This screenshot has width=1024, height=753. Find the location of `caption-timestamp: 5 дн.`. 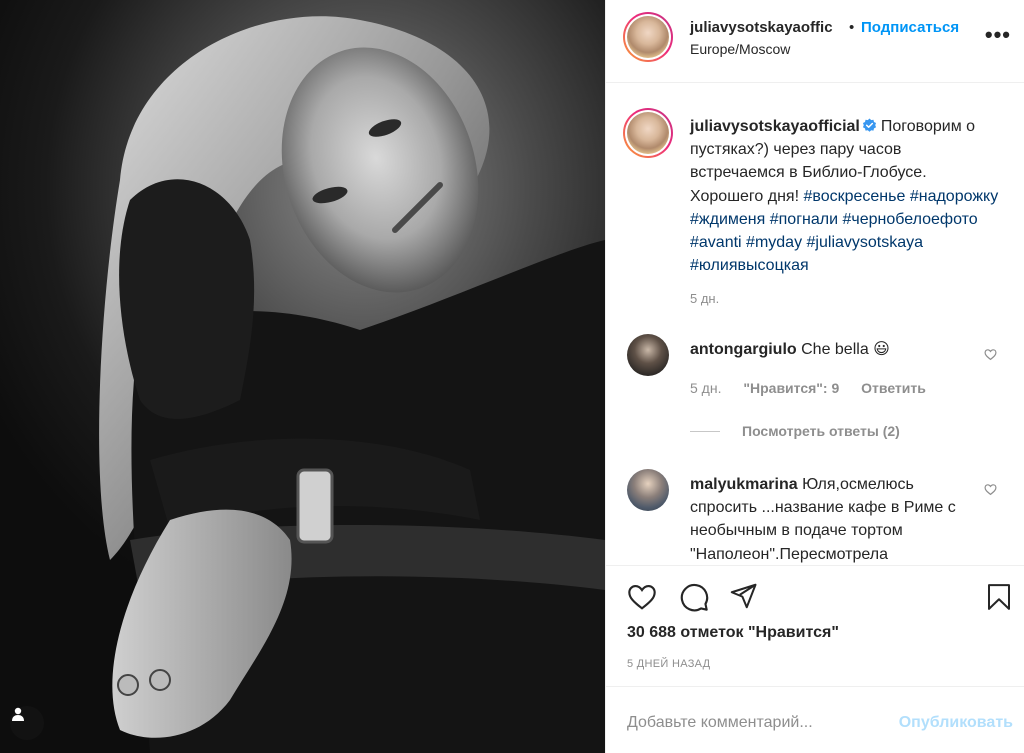

caption-timestamp: 5 дн. is located at coordinates (704, 298).